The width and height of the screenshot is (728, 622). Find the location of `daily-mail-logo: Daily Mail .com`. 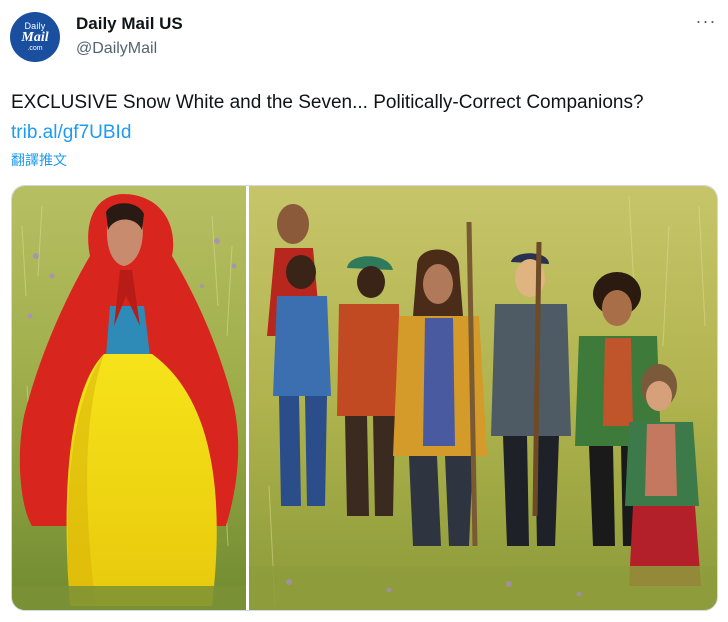

daily-mail-logo: Daily Mail .com is located at coordinates (35, 36).